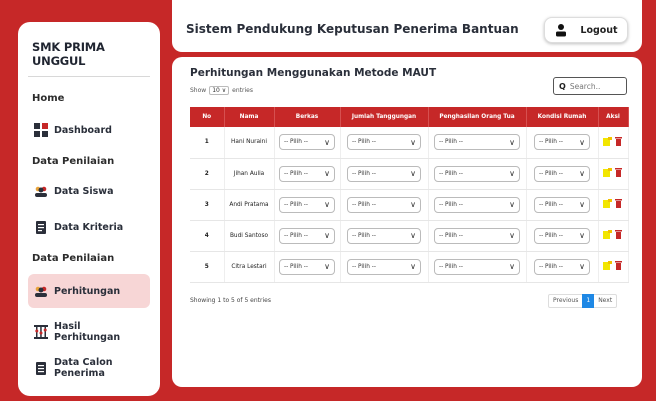 The height and width of the screenshot is (401, 656). Describe the element at coordinates (585, 86) in the screenshot. I see `search-placeholder: Search..` at that location.